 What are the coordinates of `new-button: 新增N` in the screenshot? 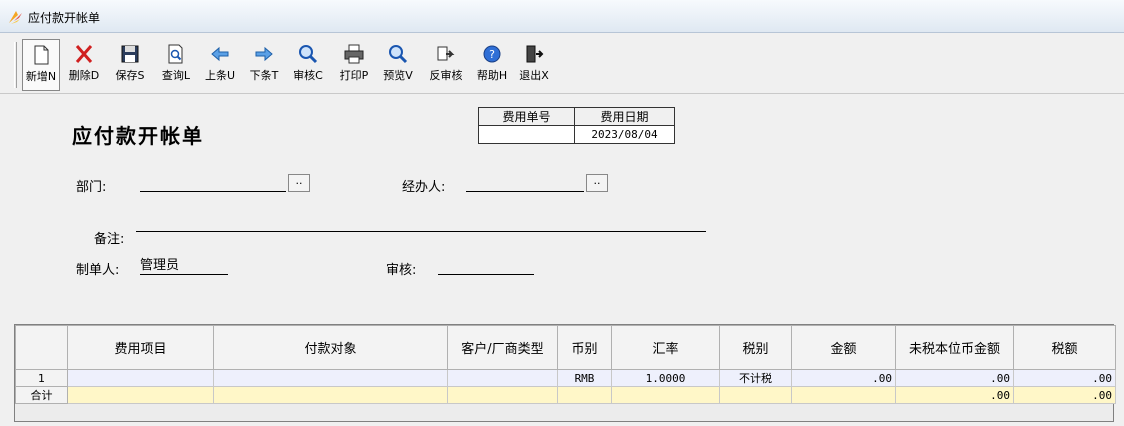 It's located at (41, 65).